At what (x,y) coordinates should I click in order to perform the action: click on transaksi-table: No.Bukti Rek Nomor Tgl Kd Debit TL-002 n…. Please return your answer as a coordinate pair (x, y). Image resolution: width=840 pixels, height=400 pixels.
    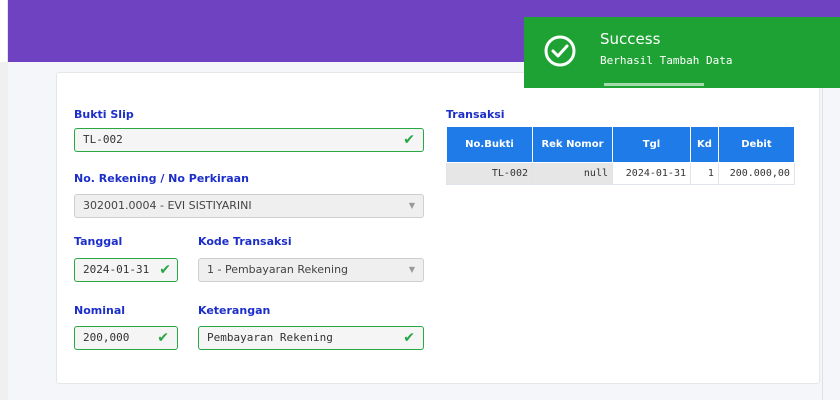
    Looking at the image, I should click on (620, 155).